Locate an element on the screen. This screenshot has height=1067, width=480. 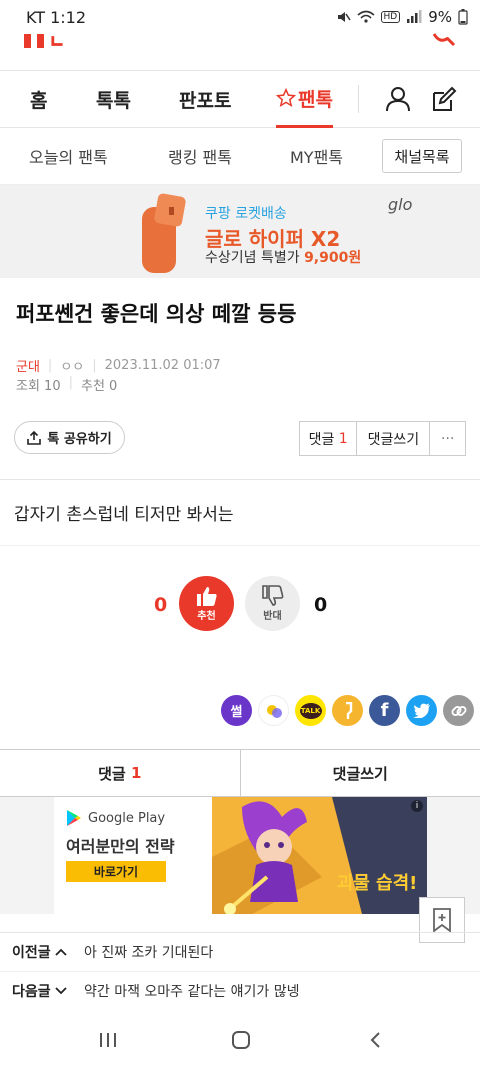
downvote-button: 반대 is located at coordinates (272, 603).